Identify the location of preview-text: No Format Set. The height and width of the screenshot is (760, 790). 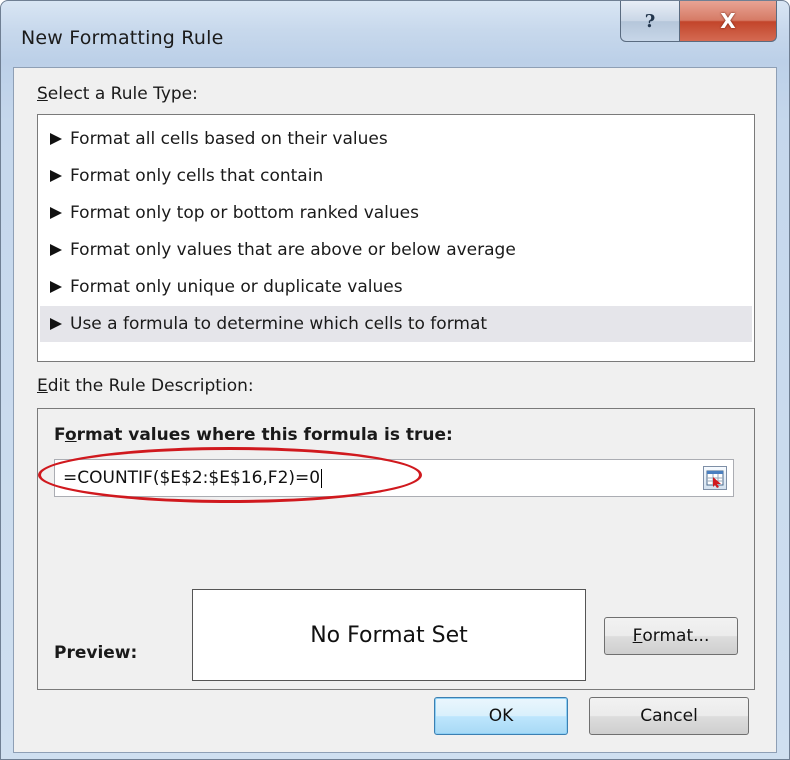
(389, 635).